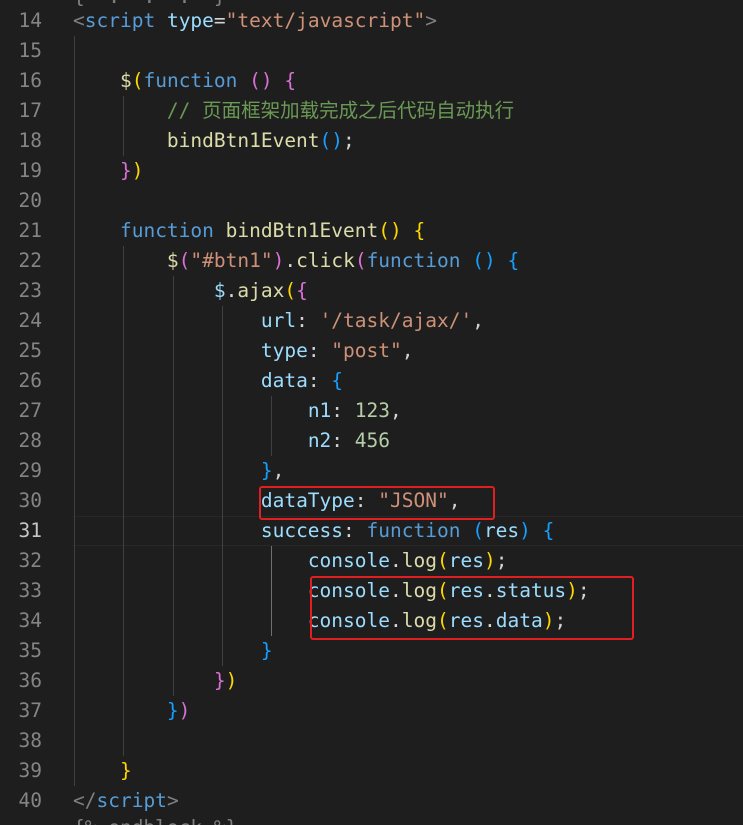 The height and width of the screenshot is (825, 743). I want to click on highlight-box-datatype, so click(377, 503).